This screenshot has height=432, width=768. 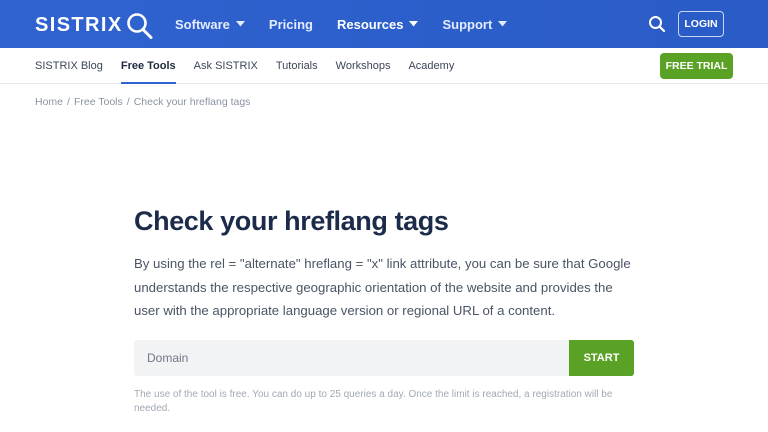 I want to click on breadcrumb-free-tools: Free Tools, so click(x=98, y=102).